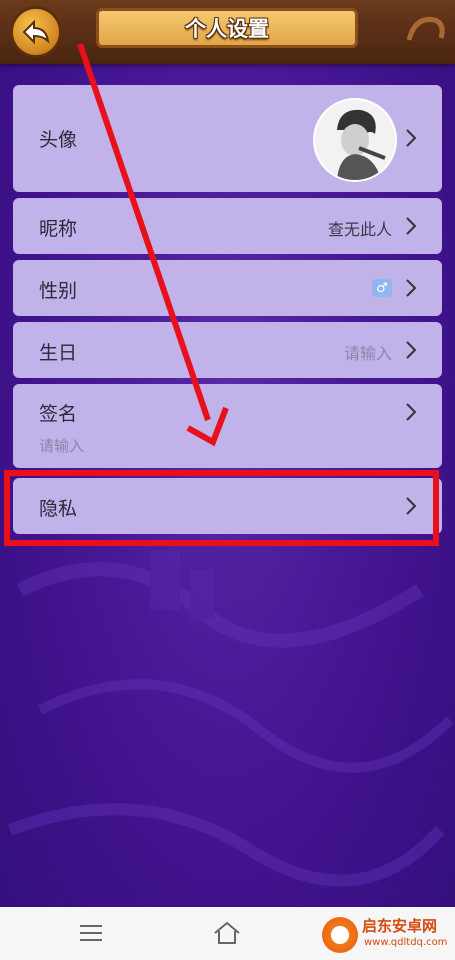  I want to click on menu-icon, so click(91, 933).